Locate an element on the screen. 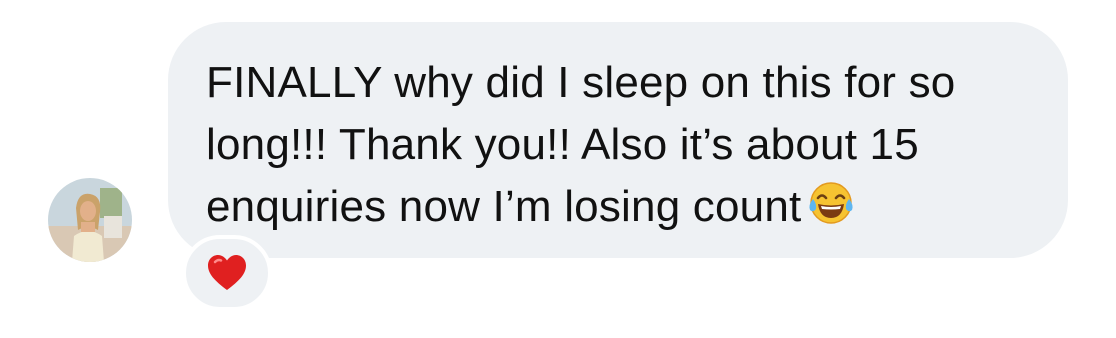 The height and width of the screenshot is (338, 1116). sender-avatar is located at coordinates (90, 220).